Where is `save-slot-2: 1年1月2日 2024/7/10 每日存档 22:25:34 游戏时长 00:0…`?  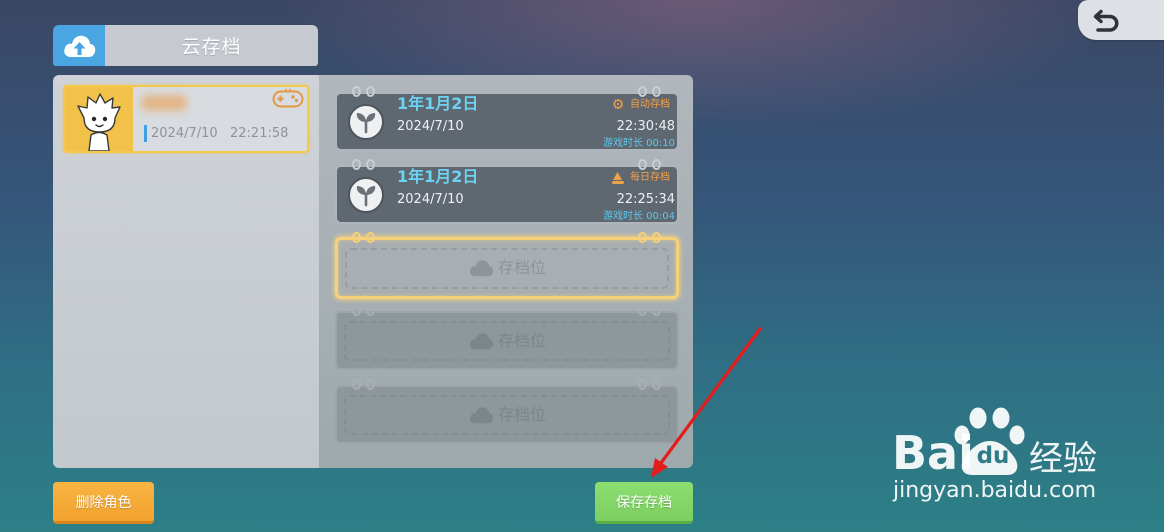 save-slot-2: 1年1月2日 2024/7/10 每日存档 22:25:34 游戏时长 00:0… is located at coordinates (507, 191).